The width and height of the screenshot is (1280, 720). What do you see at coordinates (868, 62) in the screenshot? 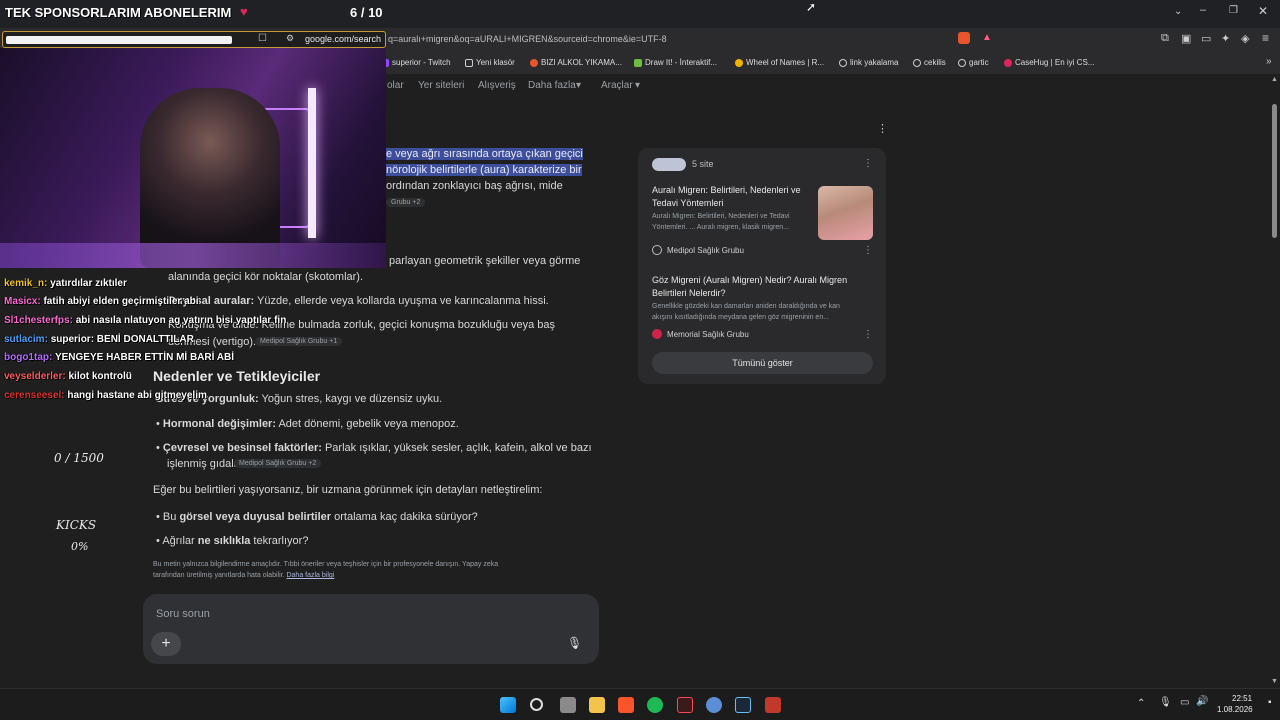
I see `bookmark-item: link yakalama` at bounding box center [868, 62].